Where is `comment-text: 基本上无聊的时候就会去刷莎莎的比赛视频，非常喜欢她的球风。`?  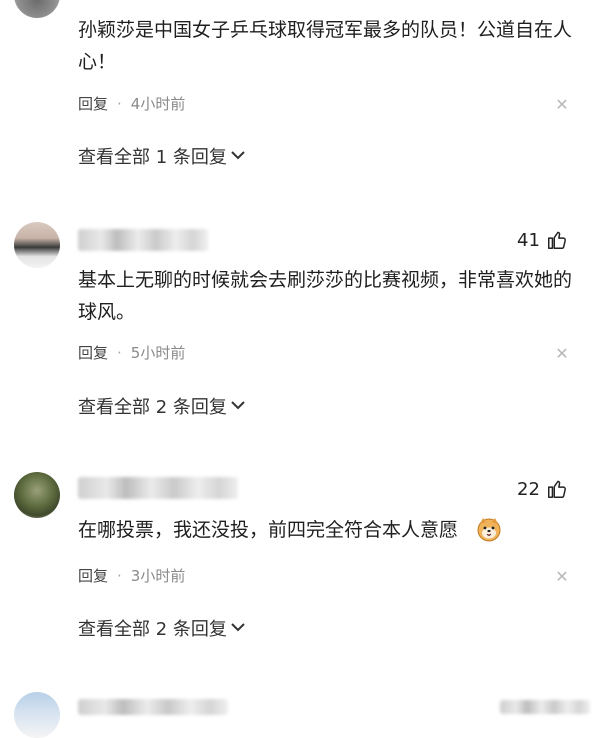 comment-text: 基本上无聊的时候就会去刷莎莎的比赛视频，非常喜欢她的球风。 is located at coordinates (325, 296).